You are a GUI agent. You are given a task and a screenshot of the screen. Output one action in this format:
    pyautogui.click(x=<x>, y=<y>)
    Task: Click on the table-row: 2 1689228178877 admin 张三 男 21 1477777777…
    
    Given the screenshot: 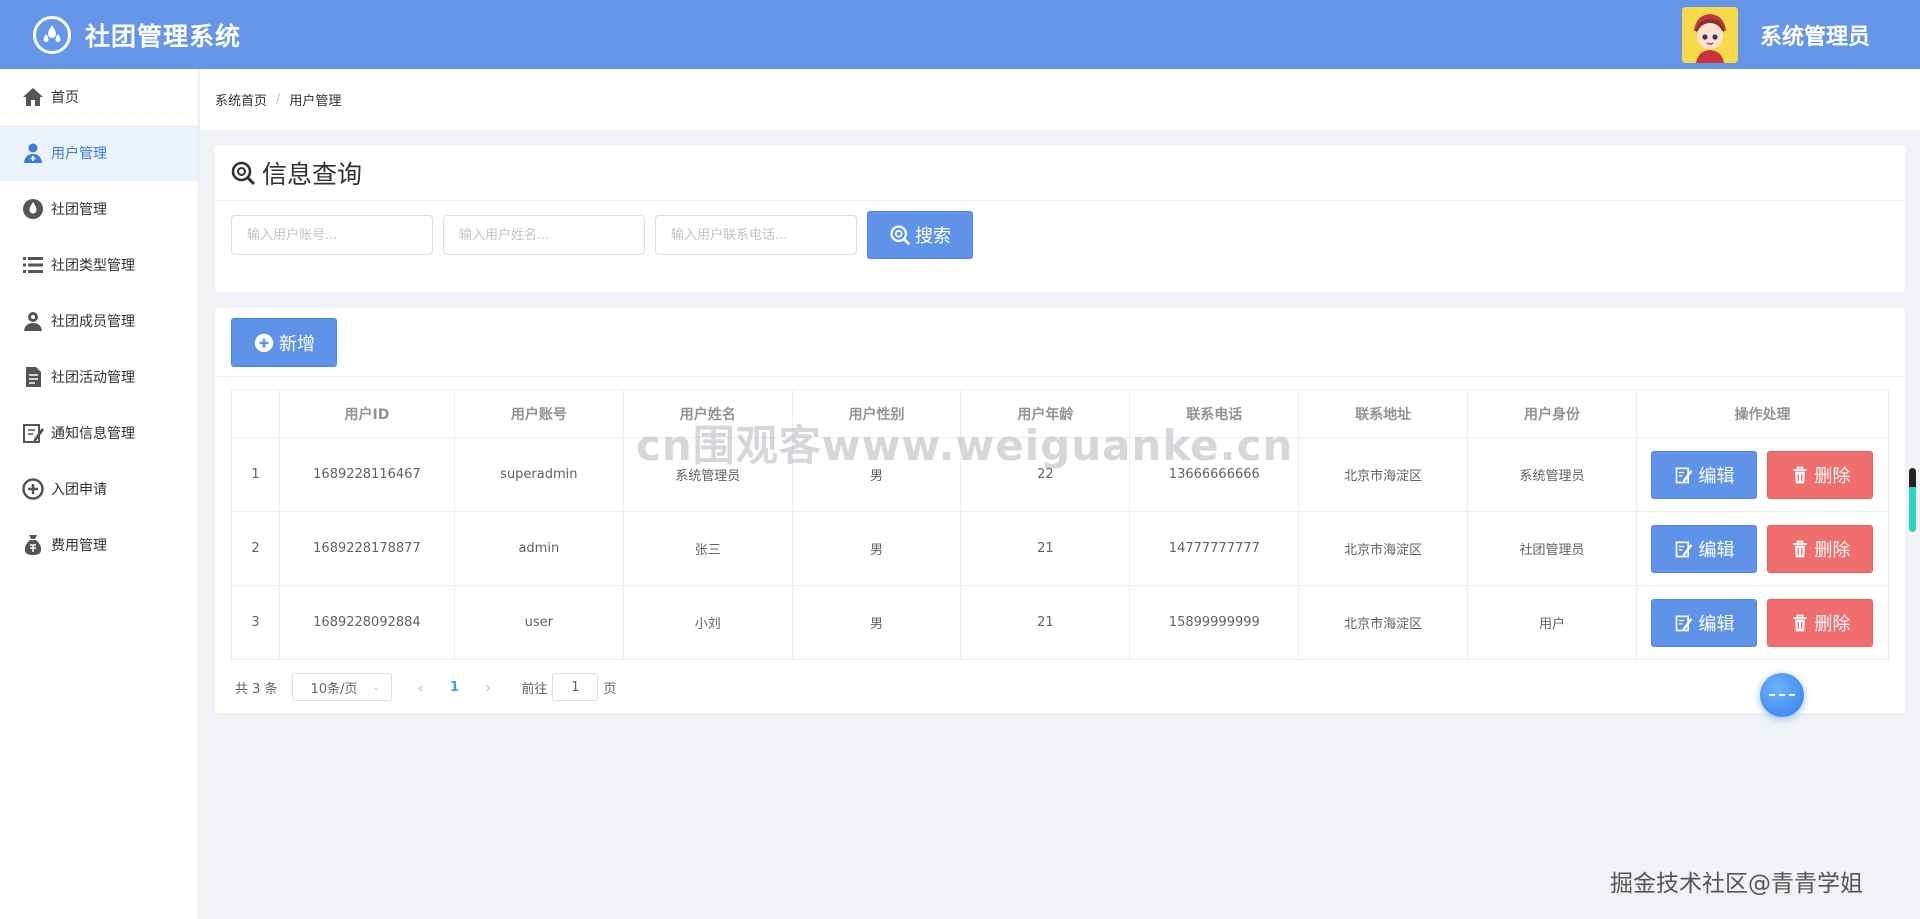 What is the action you would take?
    pyautogui.click(x=1060, y=548)
    